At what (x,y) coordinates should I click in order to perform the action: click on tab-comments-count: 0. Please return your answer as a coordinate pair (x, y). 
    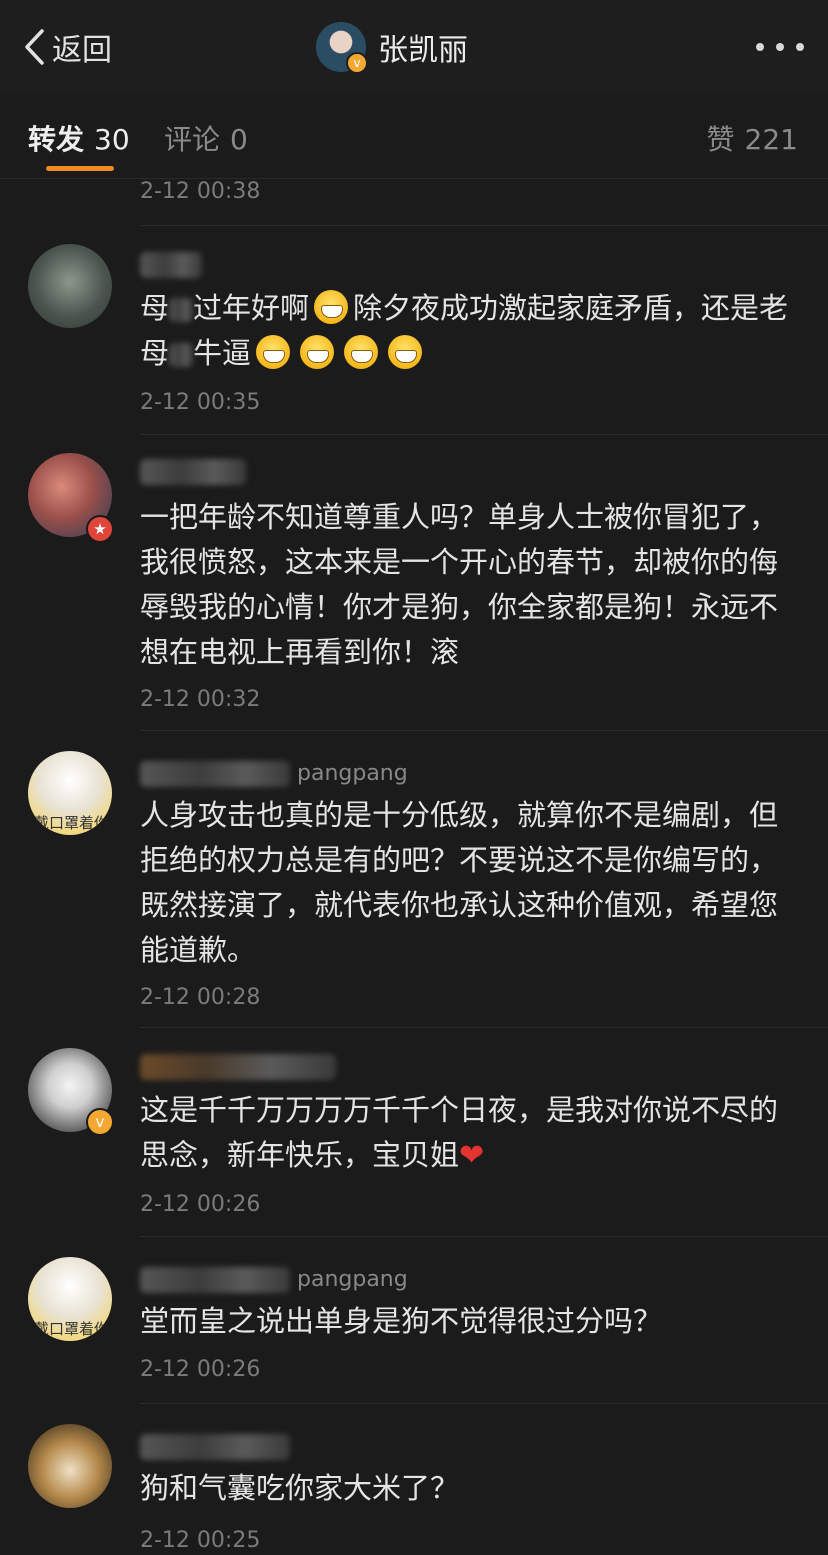
    Looking at the image, I should click on (239, 139).